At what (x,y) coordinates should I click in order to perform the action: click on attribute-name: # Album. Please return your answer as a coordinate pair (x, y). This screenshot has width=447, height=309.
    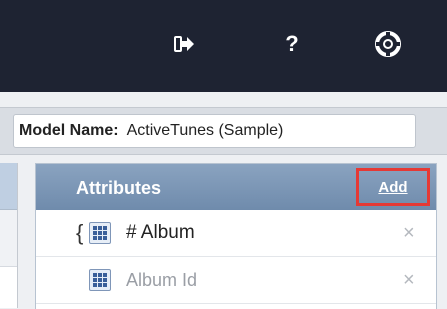
    Looking at the image, I should click on (160, 232).